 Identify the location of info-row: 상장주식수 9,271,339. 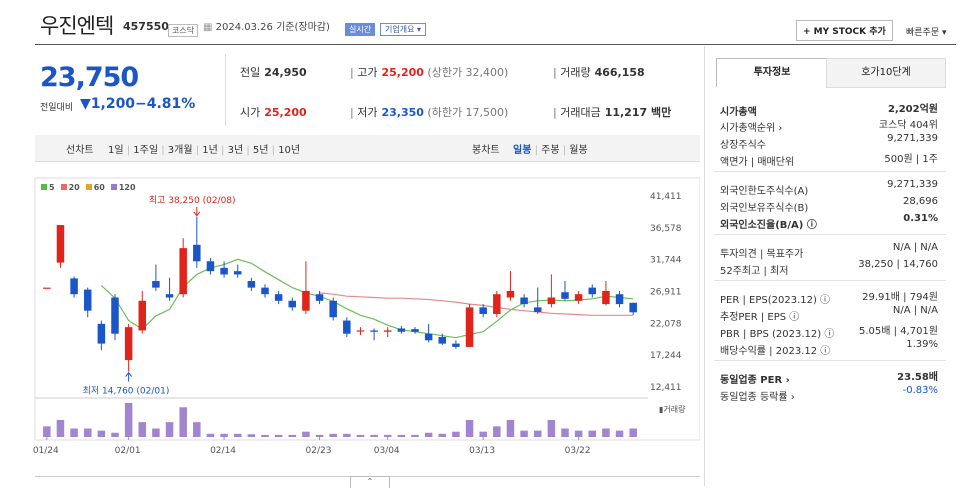
(829, 142).